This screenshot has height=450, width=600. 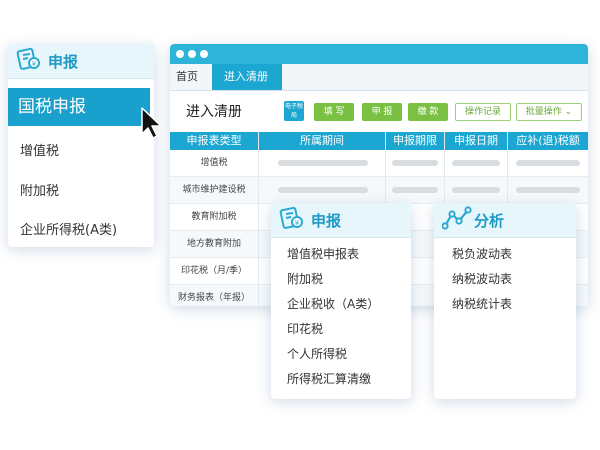 I want to click on tab-enter-register-label: 进入清册, so click(x=246, y=76).